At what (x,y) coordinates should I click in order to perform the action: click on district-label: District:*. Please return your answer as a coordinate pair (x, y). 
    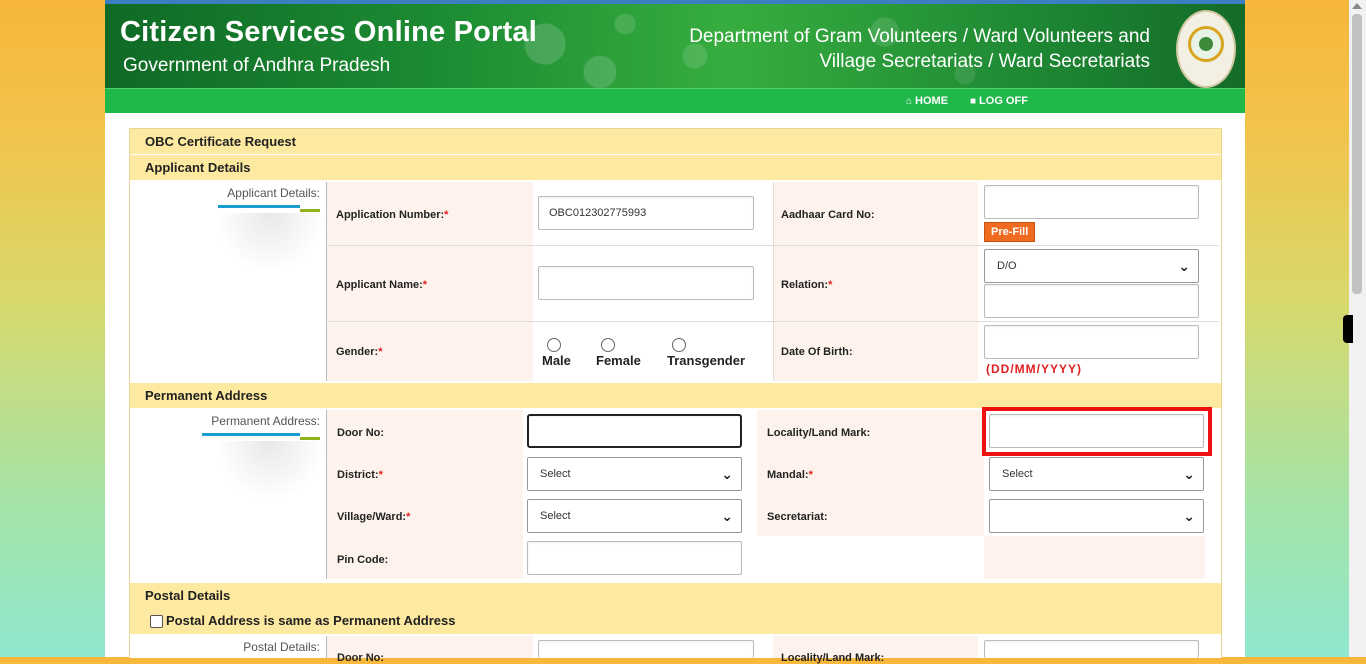
    Looking at the image, I should click on (360, 475).